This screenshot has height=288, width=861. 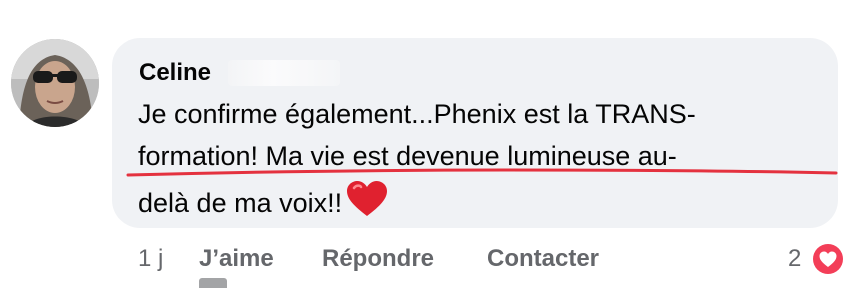 What do you see at coordinates (236, 259) in the screenshot?
I see `like-button: J’aime` at bounding box center [236, 259].